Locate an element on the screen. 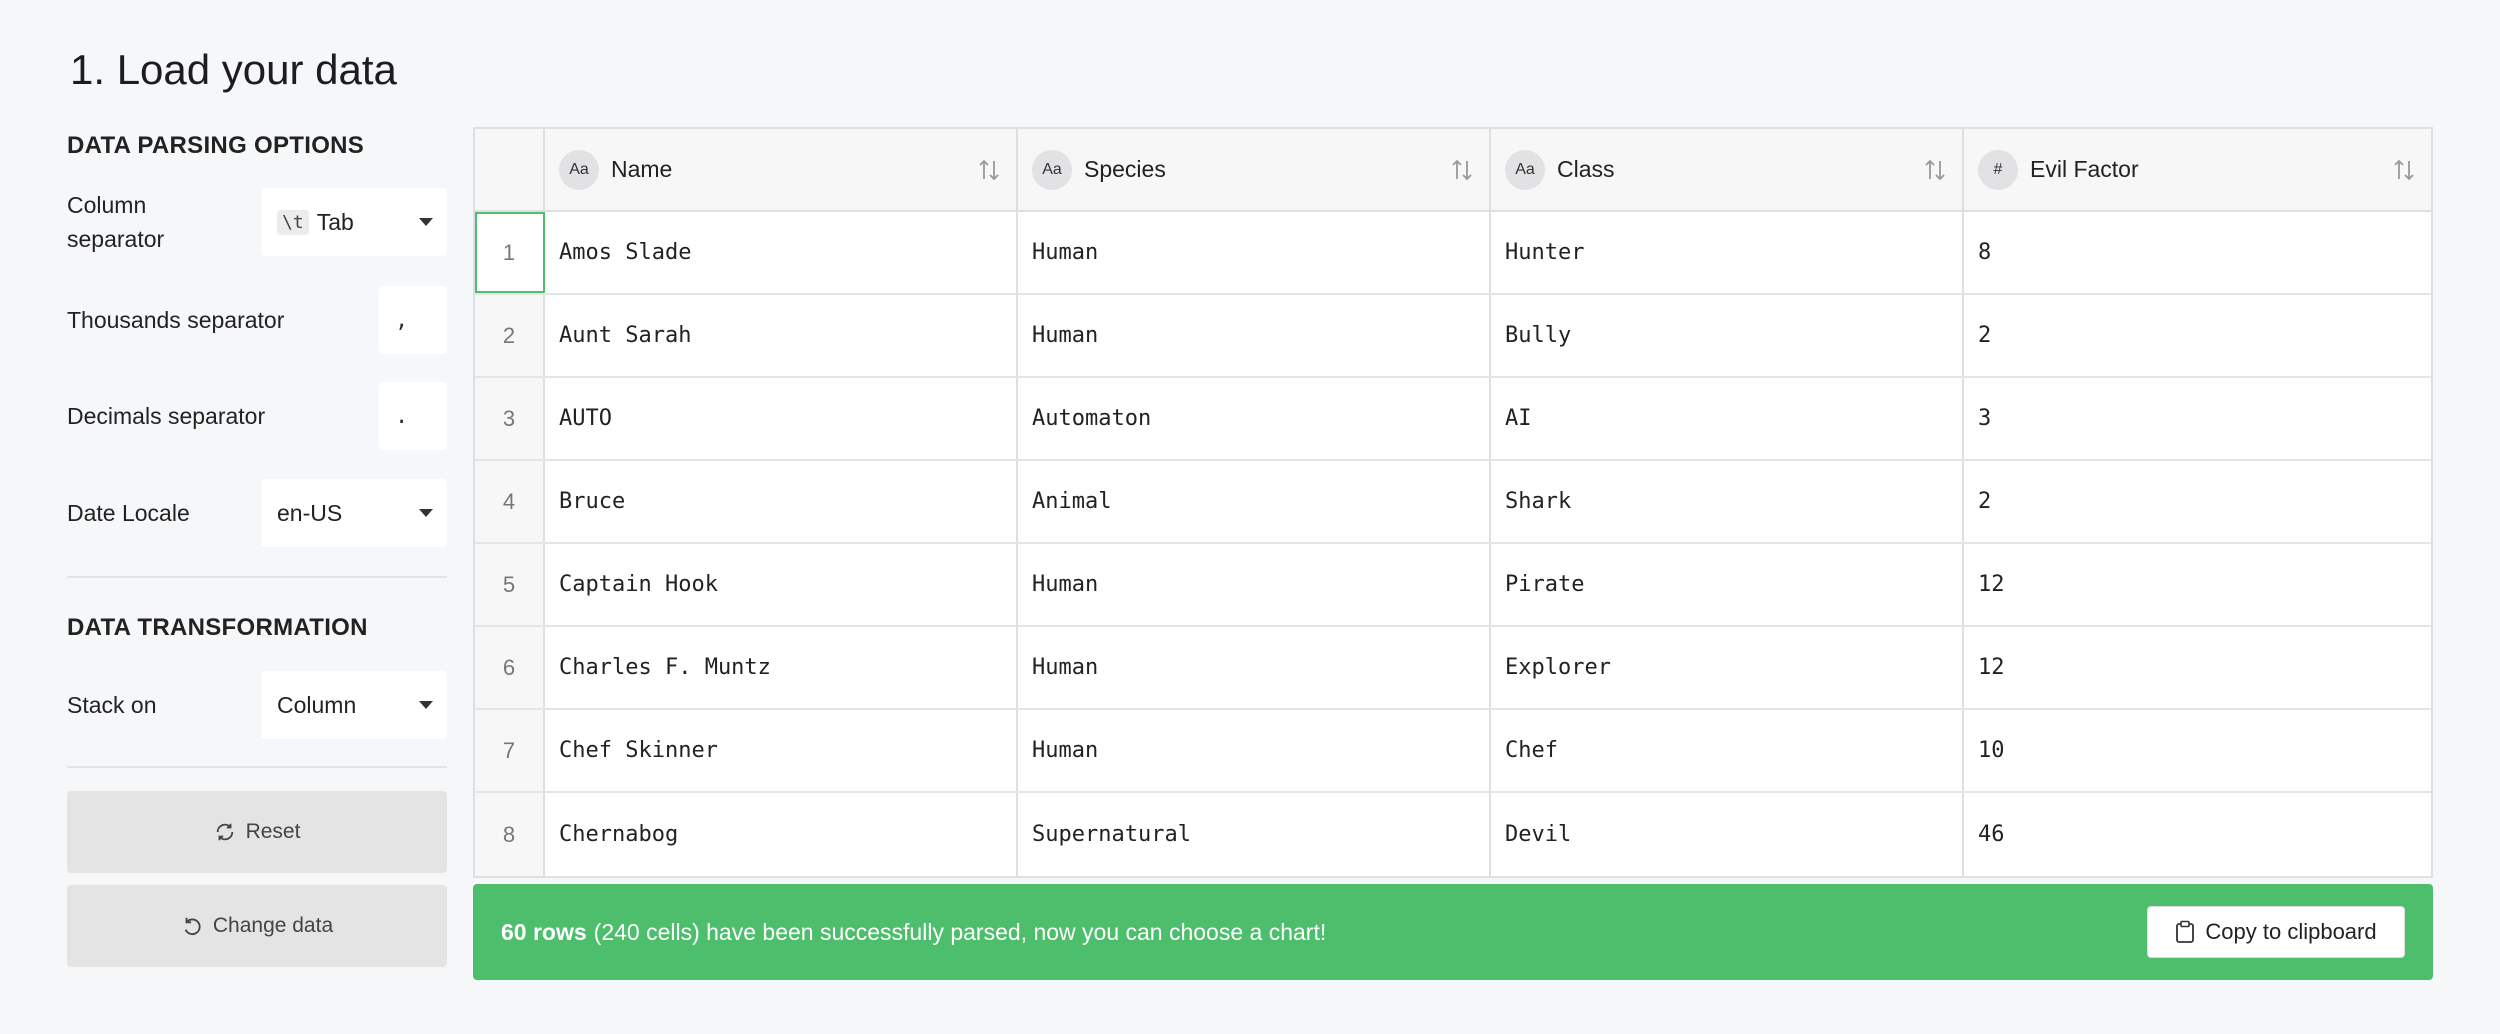 Image resolution: width=2500 pixels, height=1034 pixels. table-row: 6 Charles F. Muntz Human Explorer 12 is located at coordinates (1453, 668).